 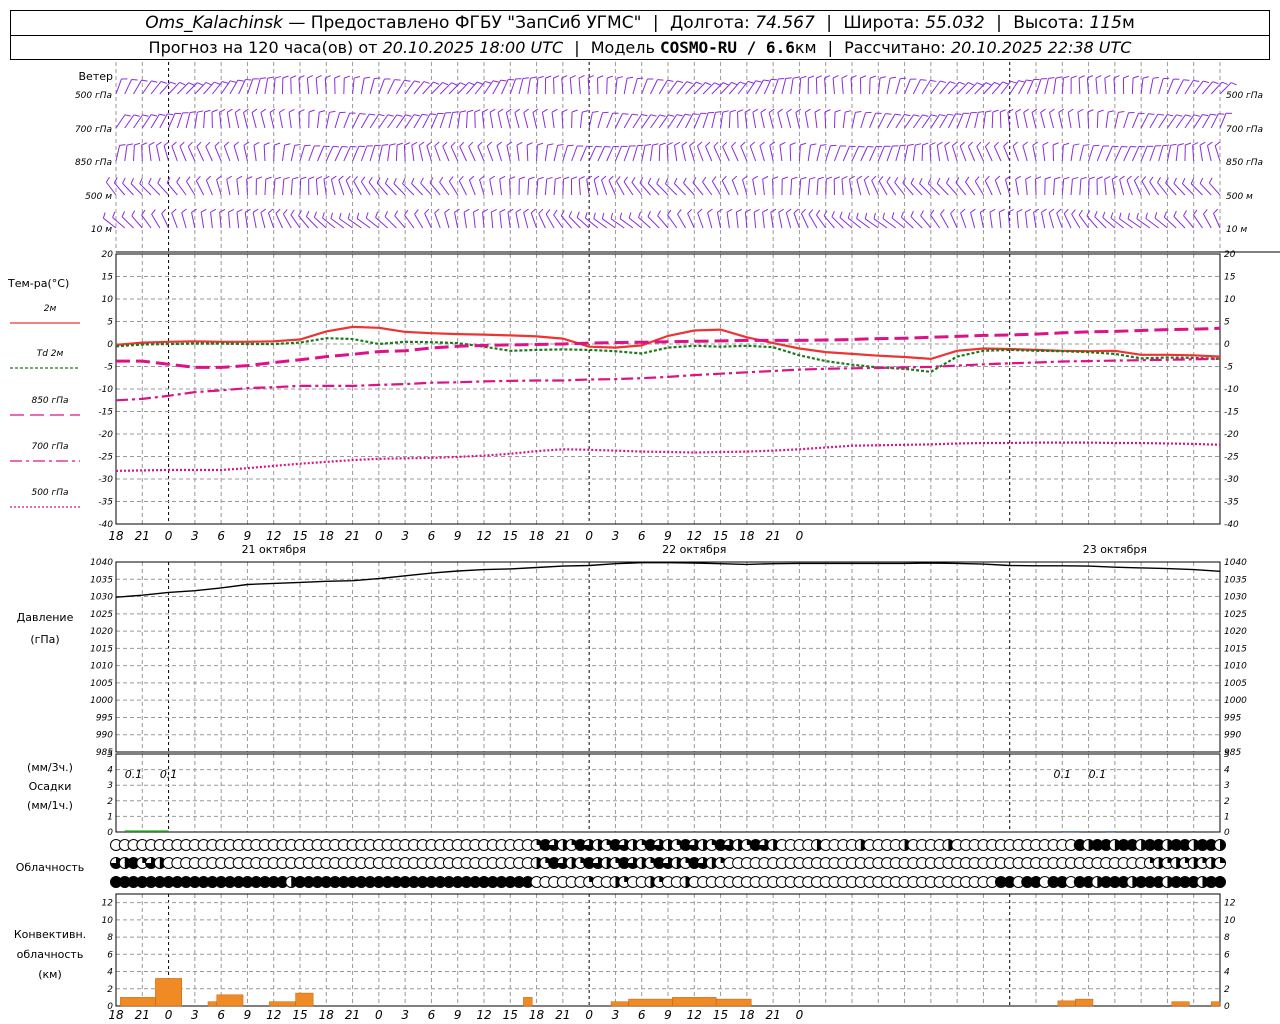 I want to click on convective-tick-left: 6, so click(x=110, y=955).